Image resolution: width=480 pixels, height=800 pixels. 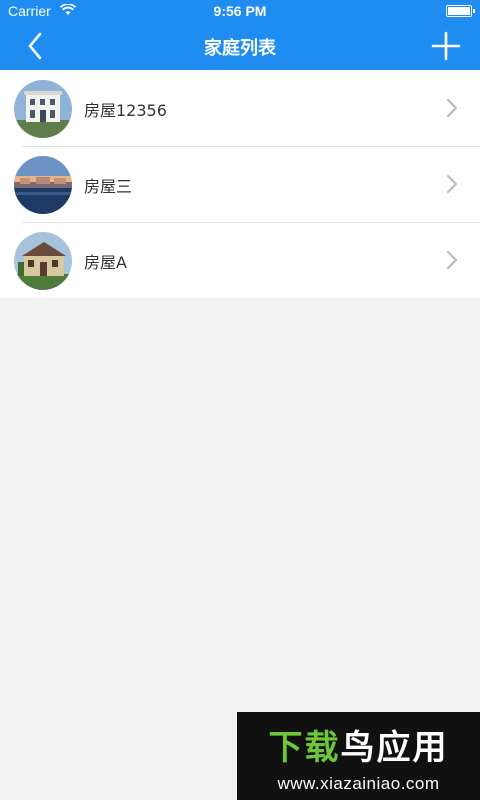 I want to click on house-row: 房屋A, so click(x=240, y=260).